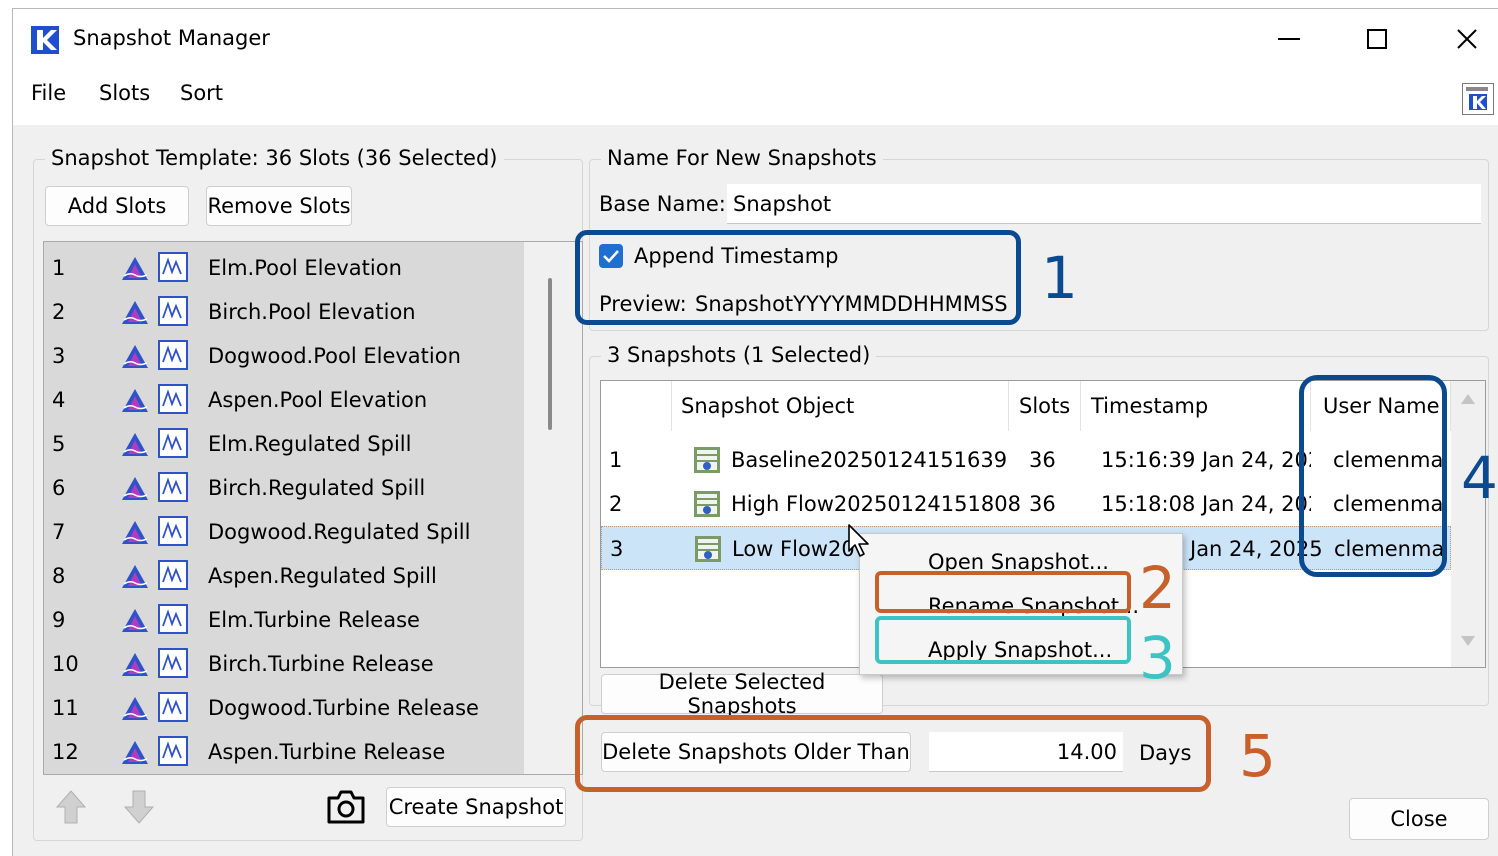 The image size is (1498, 856). I want to click on snapshot-object-cell: Low Flow20, so click(793, 549).